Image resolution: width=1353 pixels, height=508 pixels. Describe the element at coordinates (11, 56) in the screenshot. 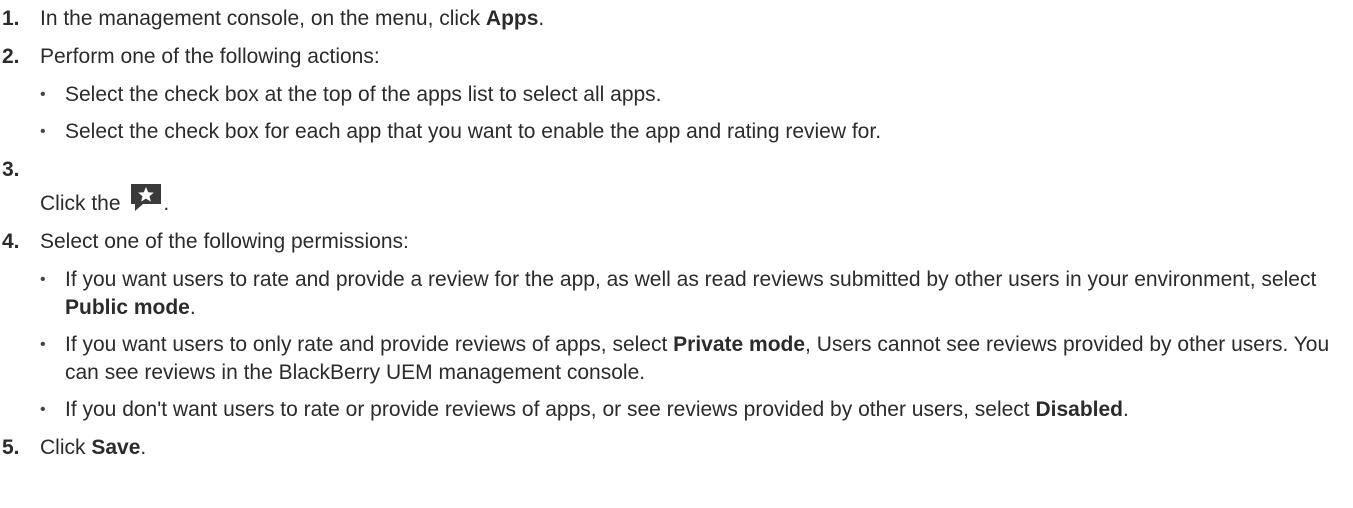

I see `step-number: 2.` at that location.